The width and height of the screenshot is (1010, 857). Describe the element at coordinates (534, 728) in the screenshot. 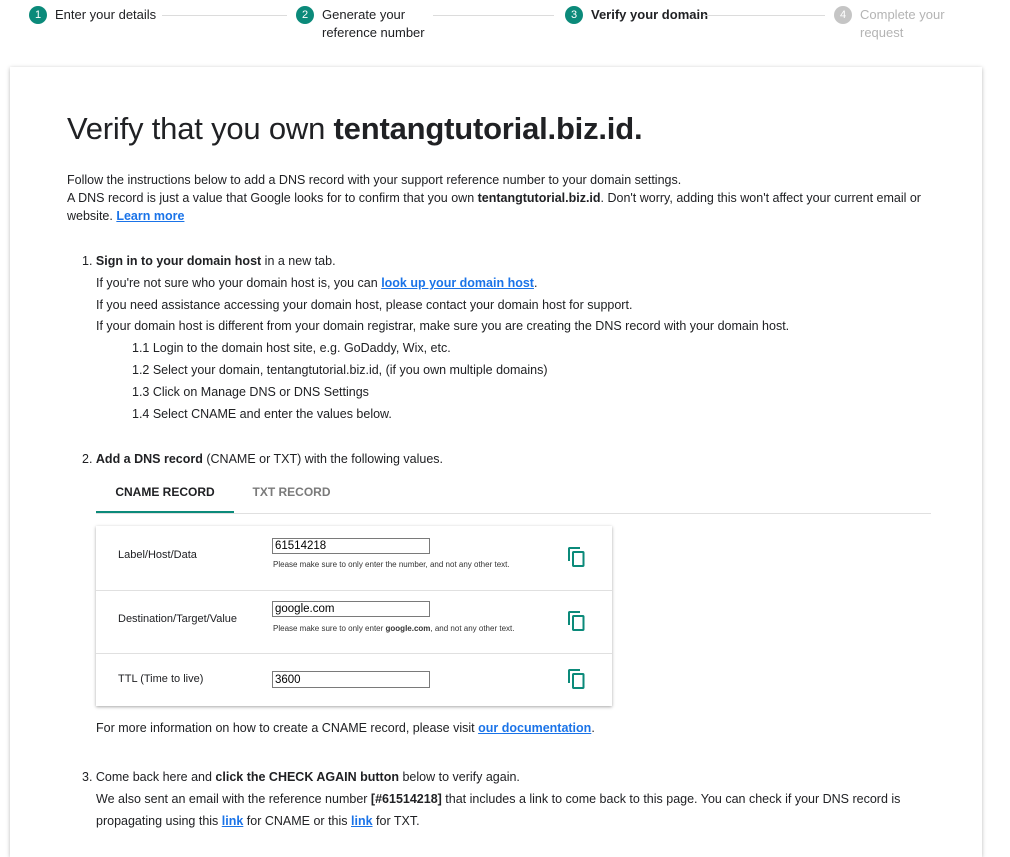

I see `documentation-link: our documentation` at that location.